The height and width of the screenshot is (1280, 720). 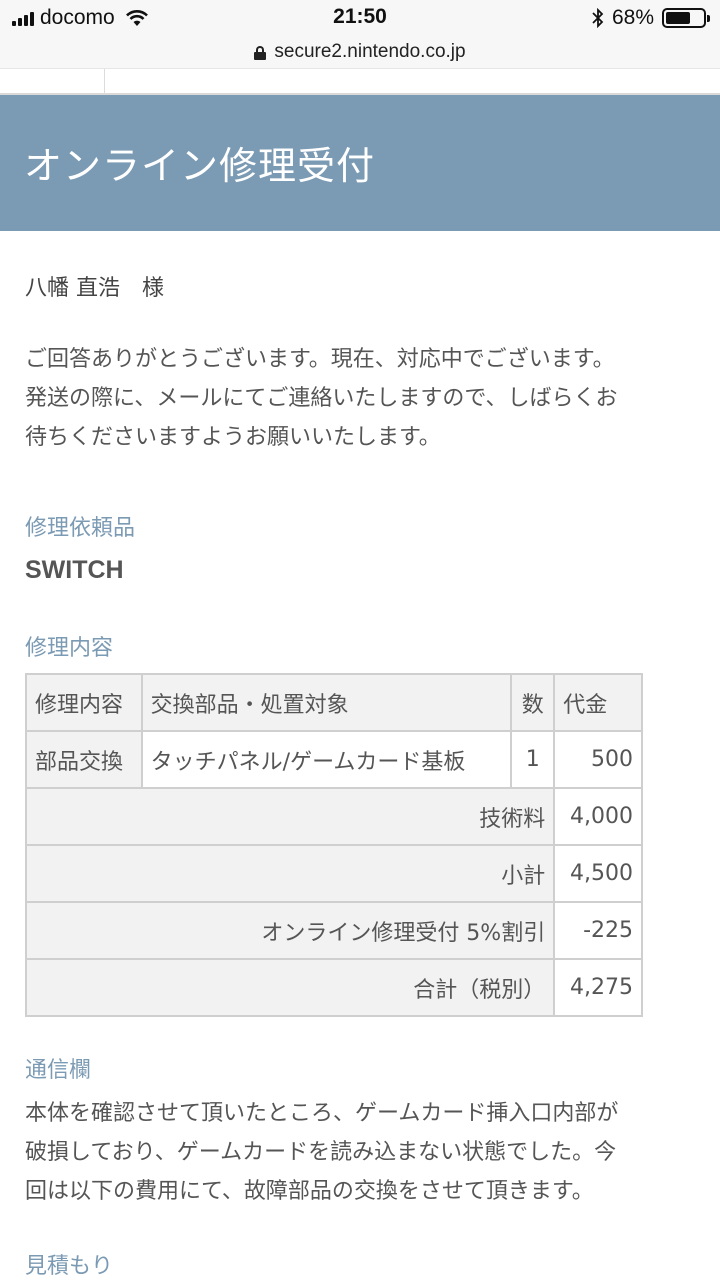 What do you see at coordinates (598, 987) in the screenshot?
I see `summary-value: 4,275` at bounding box center [598, 987].